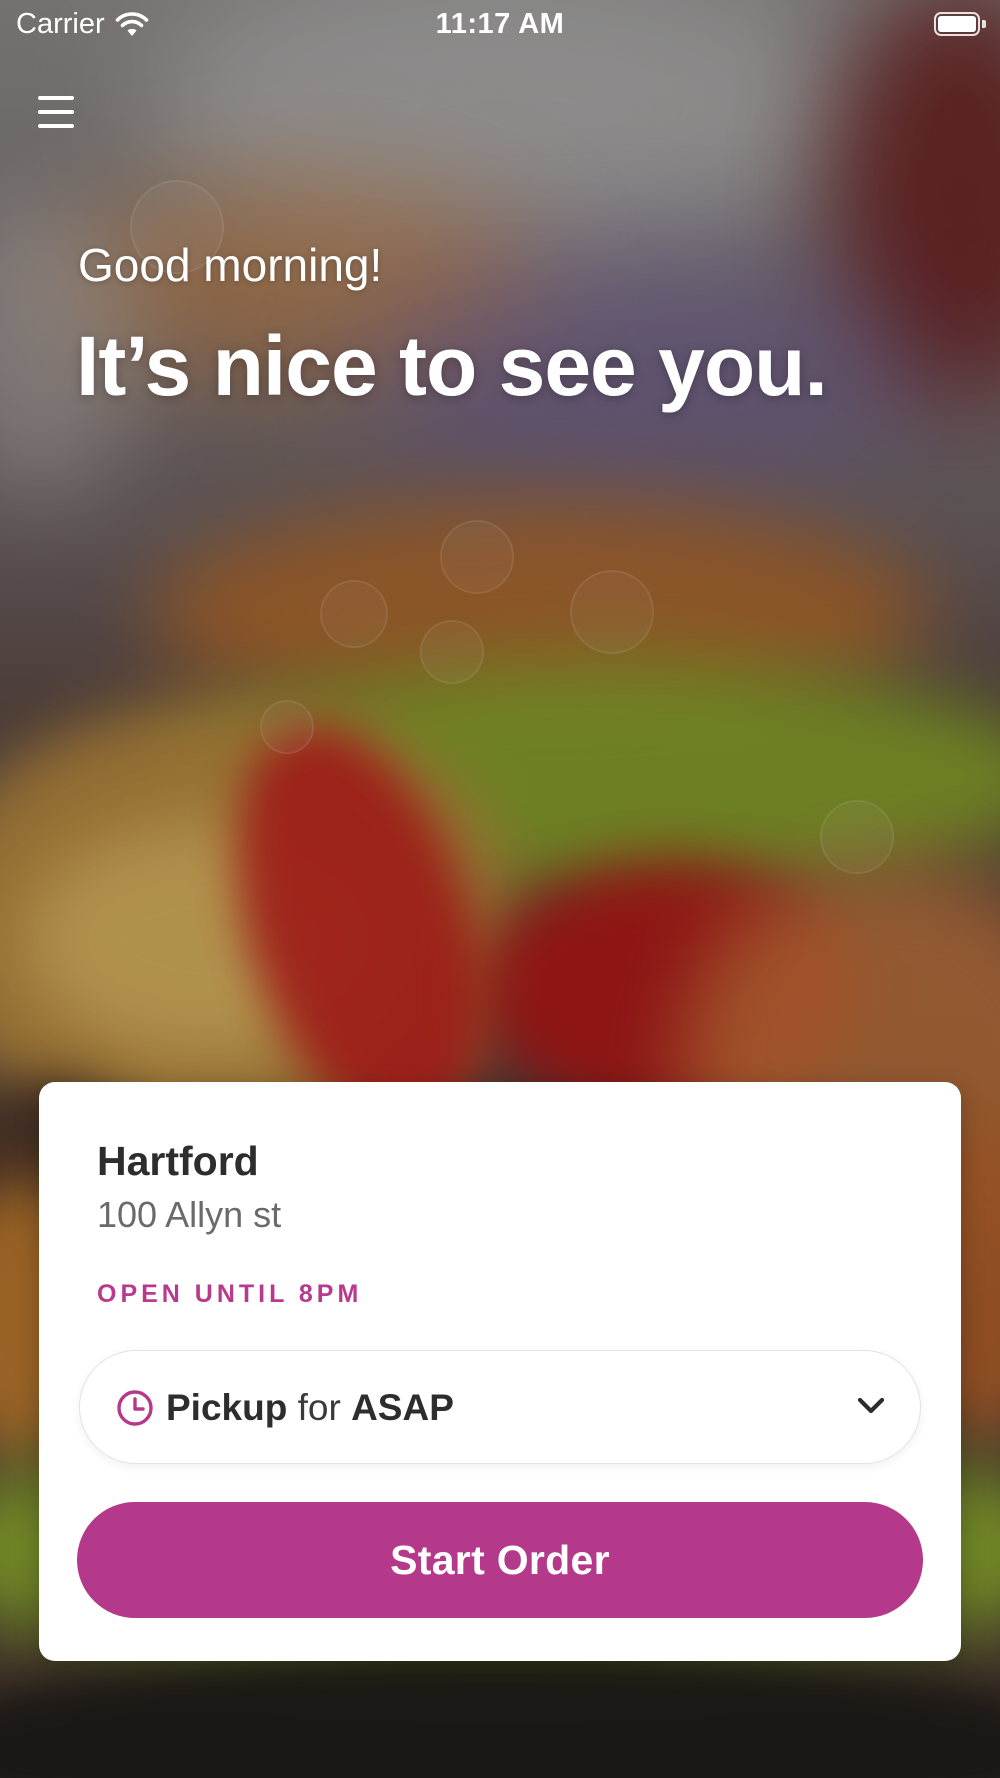  I want to click on greeting-text: Good morning!, so click(230, 265).